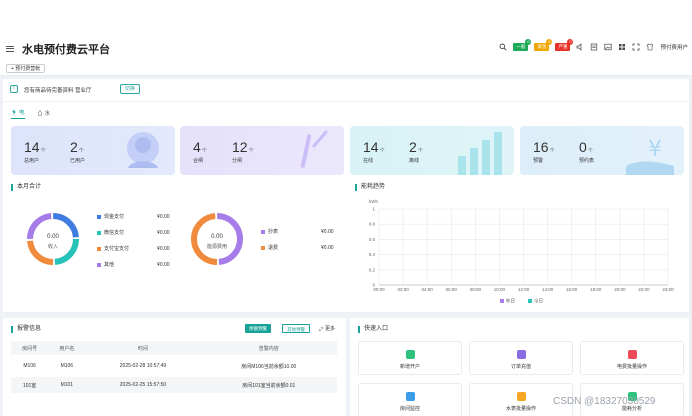 The width and height of the screenshot is (692, 416). What do you see at coordinates (522, 45) in the screenshot?
I see `alarm-general-badge: 一般 0` at bounding box center [522, 45].